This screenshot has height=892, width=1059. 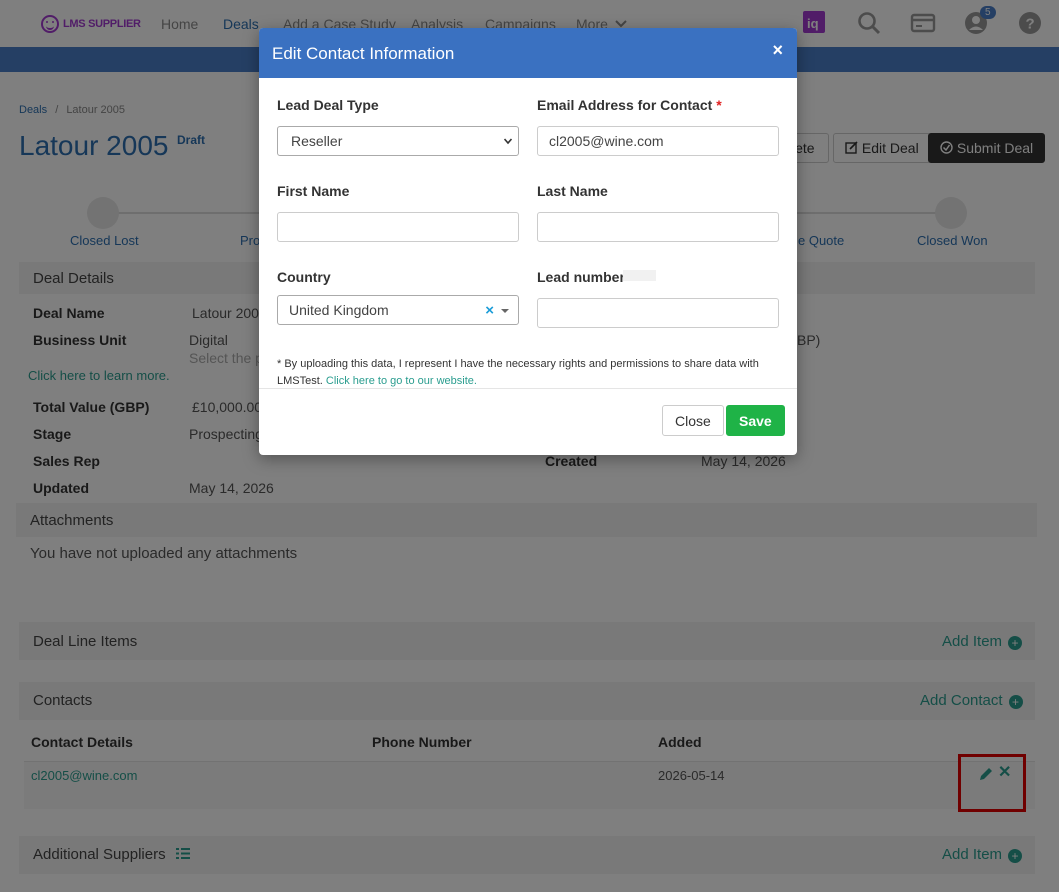 I want to click on close-icon: ×, so click(x=777, y=50).